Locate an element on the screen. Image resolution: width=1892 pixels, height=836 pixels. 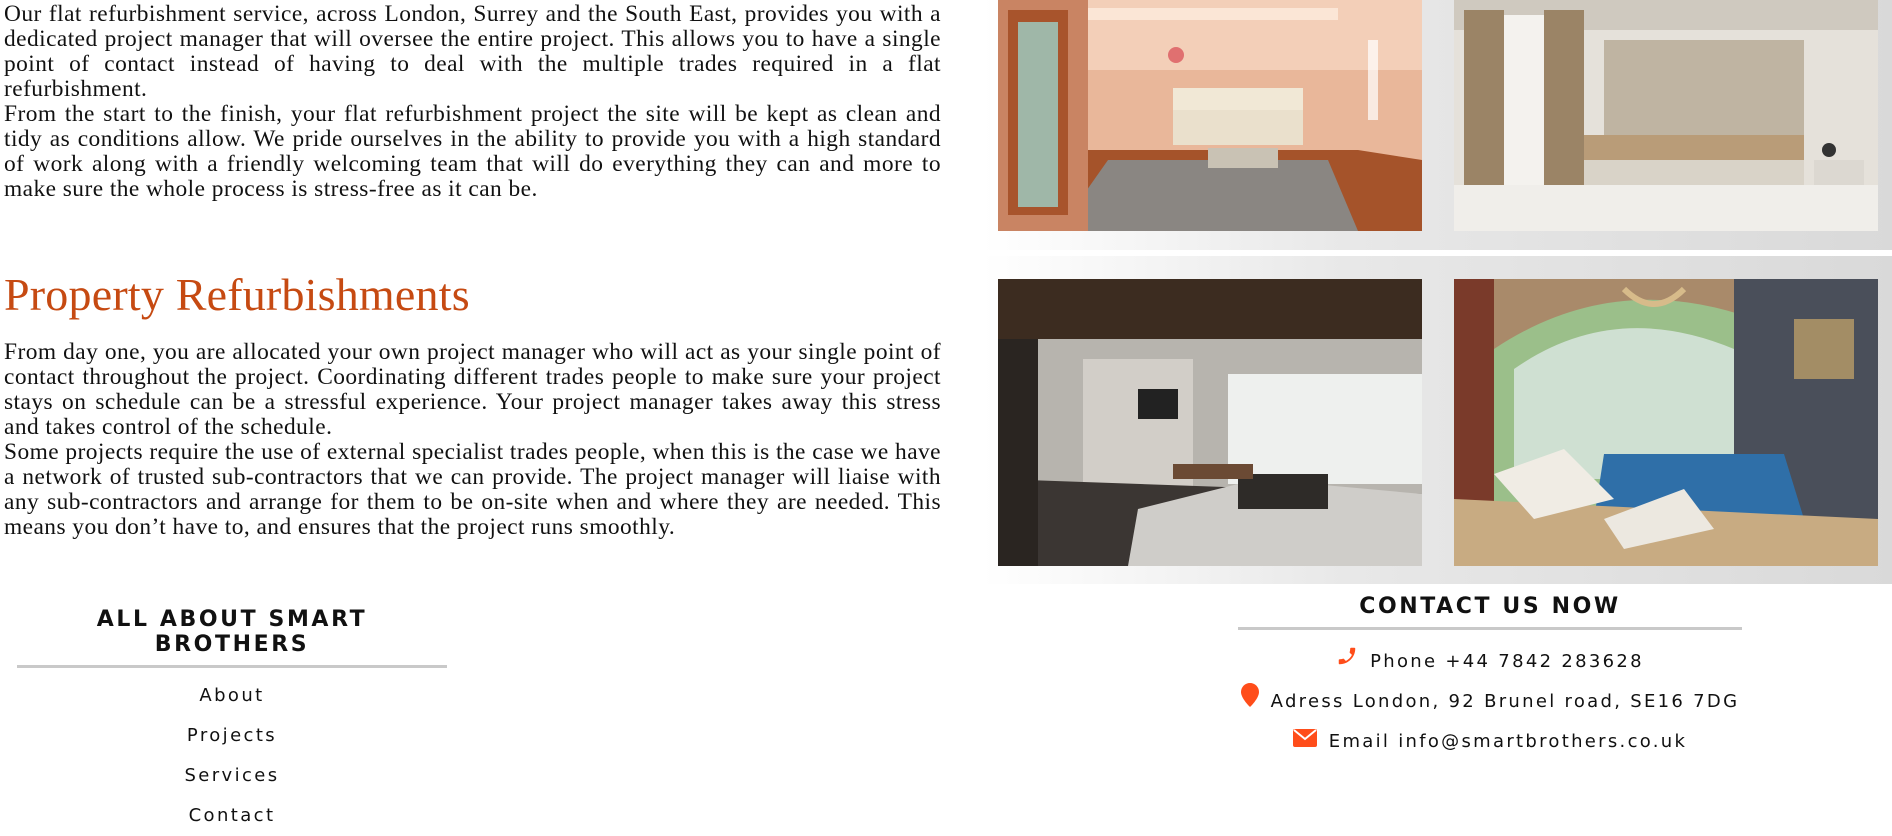
contact-phone: Phone +44 7842 283628 is located at coordinates (1490, 662).